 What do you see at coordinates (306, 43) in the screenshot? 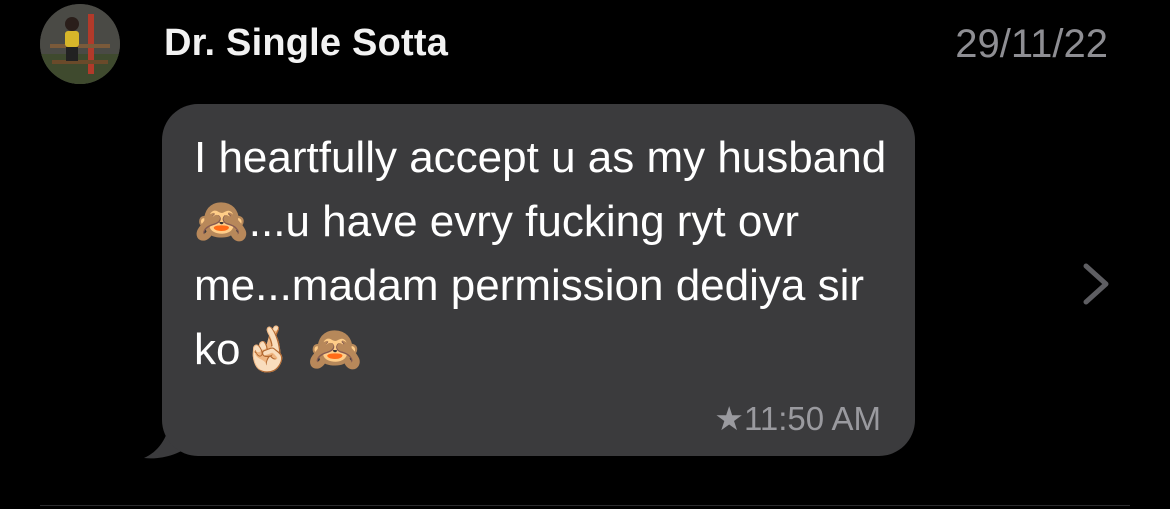
I see `sender-name: Dr. Single Sotta` at bounding box center [306, 43].